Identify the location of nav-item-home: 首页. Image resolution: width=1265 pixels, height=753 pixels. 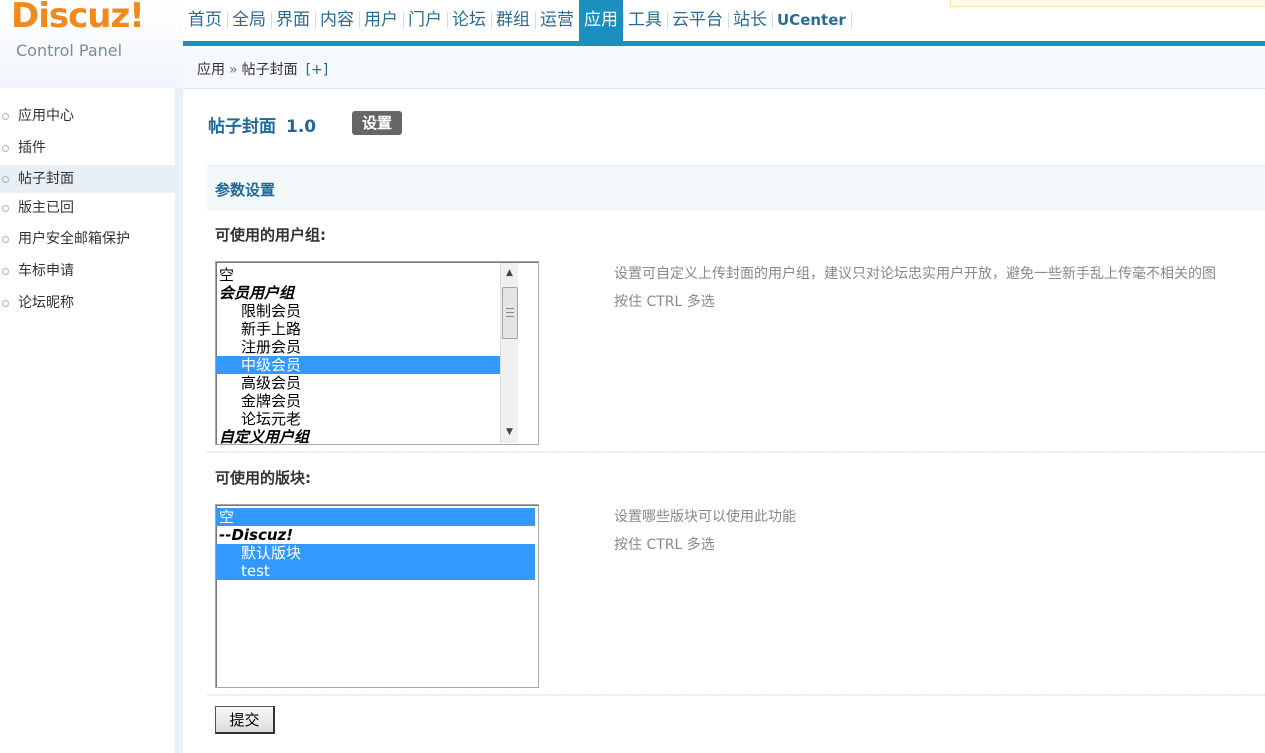
(205, 20).